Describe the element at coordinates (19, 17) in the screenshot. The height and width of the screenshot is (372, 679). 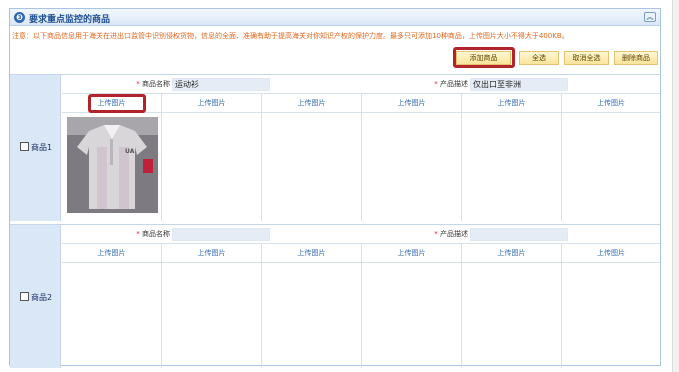
I see `step-number-icon: ❸` at that location.